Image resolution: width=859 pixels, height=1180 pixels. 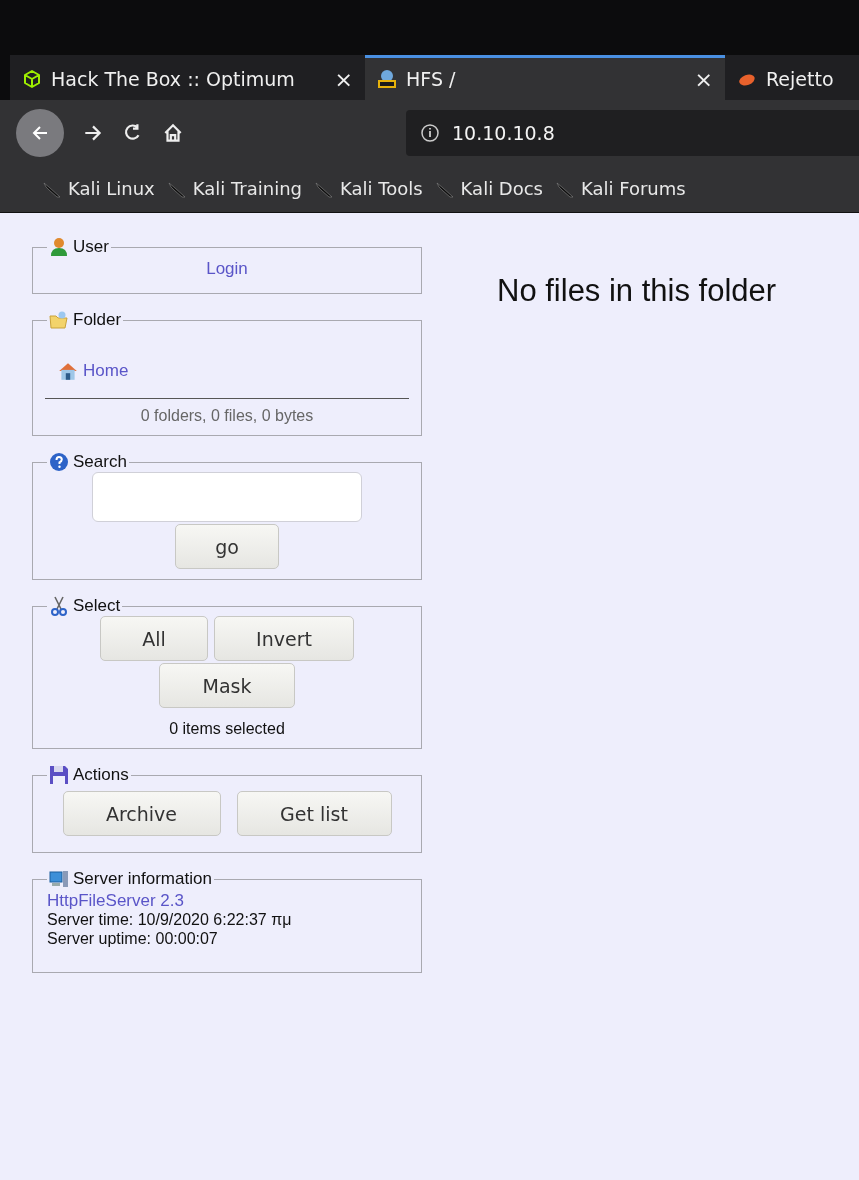 What do you see at coordinates (227, 268) in the screenshot?
I see `login-link: Login` at bounding box center [227, 268].